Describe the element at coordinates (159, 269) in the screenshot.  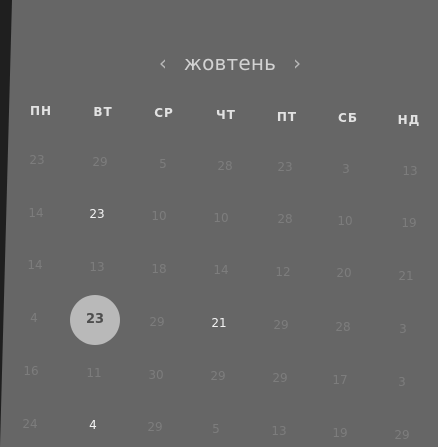
I see `day-cell: 18` at that location.